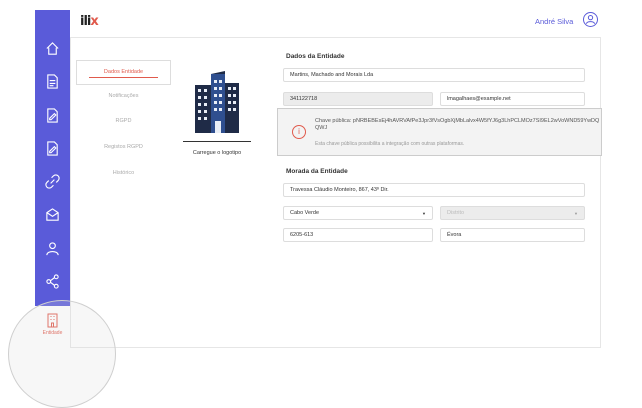 Image resolution: width=642 pixels, height=408 pixels. What do you see at coordinates (123, 77) in the screenshot?
I see `tab-active-underline` at bounding box center [123, 77].